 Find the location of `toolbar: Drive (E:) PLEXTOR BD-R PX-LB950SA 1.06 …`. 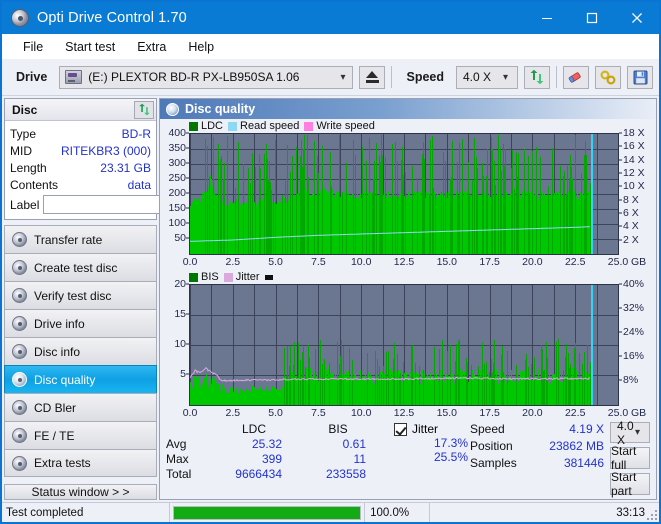

toolbar: Drive (E:) PLEXTOR BD-R PX-LB950SA 1.06 … is located at coordinates (330, 77).